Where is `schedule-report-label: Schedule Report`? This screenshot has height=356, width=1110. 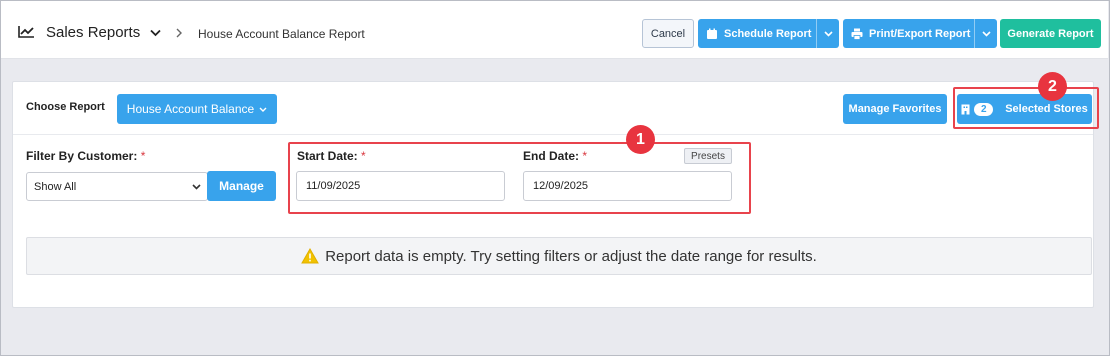 schedule-report-label: Schedule Report is located at coordinates (768, 33).